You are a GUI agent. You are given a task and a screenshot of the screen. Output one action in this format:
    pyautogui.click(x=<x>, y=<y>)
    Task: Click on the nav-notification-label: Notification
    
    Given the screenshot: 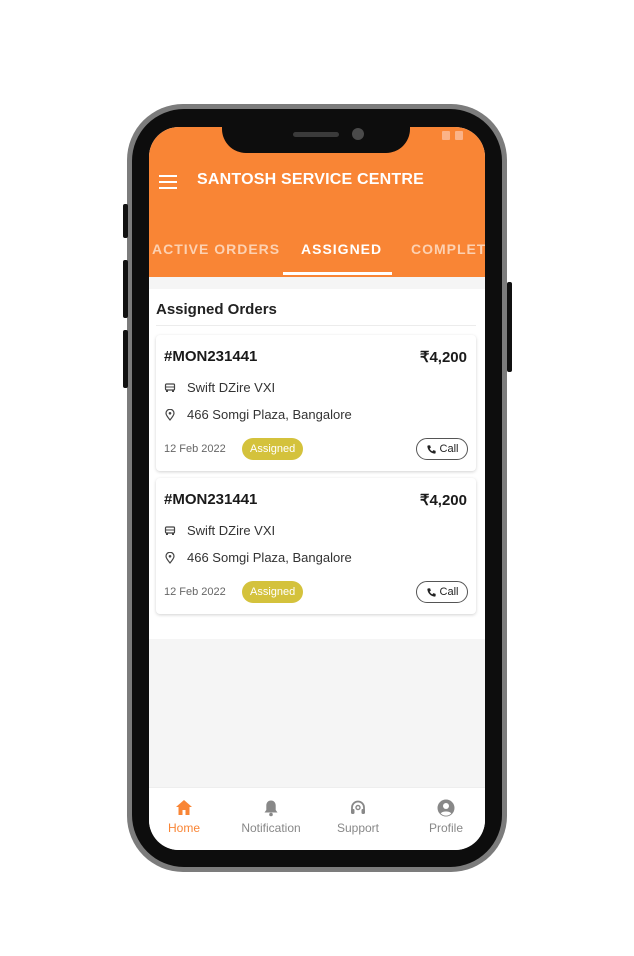 What is the action you would take?
    pyautogui.click(x=271, y=828)
    